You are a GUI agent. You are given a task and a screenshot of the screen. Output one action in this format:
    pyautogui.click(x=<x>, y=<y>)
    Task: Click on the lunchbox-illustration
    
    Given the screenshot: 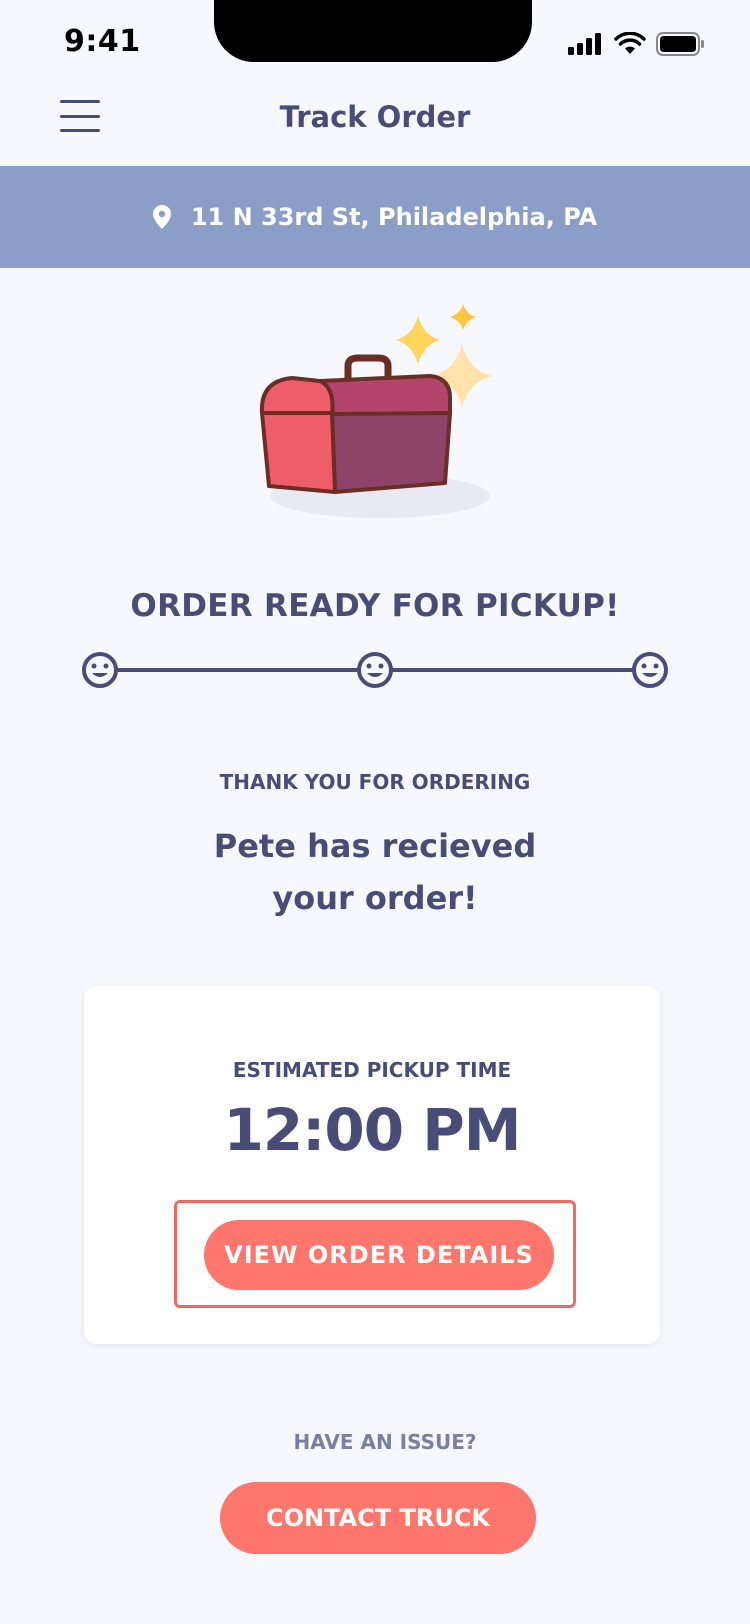 What is the action you would take?
    pyautogui.click(x=375, y=411)
    